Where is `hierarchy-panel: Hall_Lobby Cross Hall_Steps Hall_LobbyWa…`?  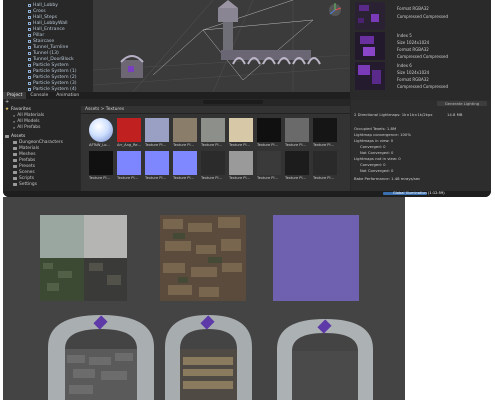 hierarchy-panel: Hall_Lobby Cross Hall_Steps Hall_LobbyWa… is located at coordinates (48, 46).